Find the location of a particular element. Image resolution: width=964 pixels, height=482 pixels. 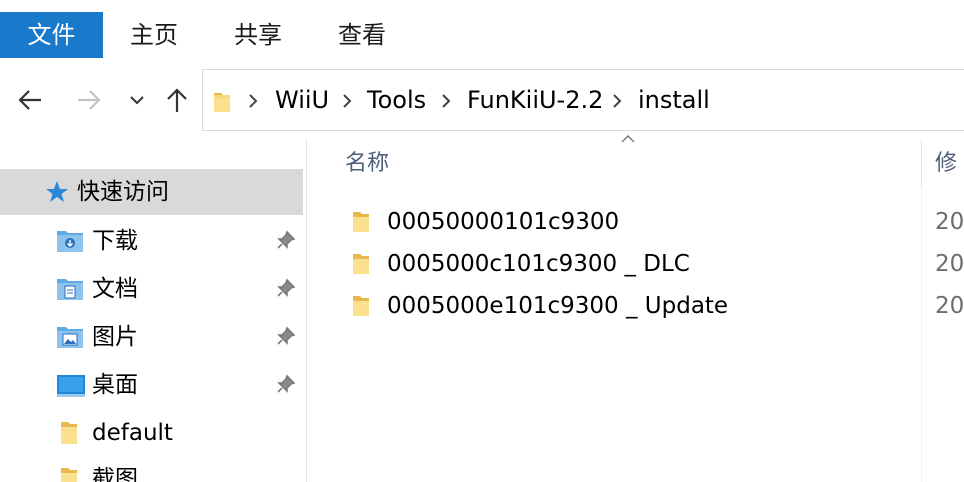

sidebar-item-default: default is located at coordinates (151, 433).